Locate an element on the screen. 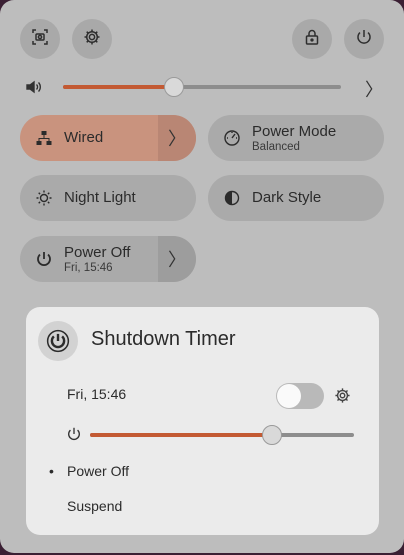  screenshot-button is located at coordinates (40, 39).